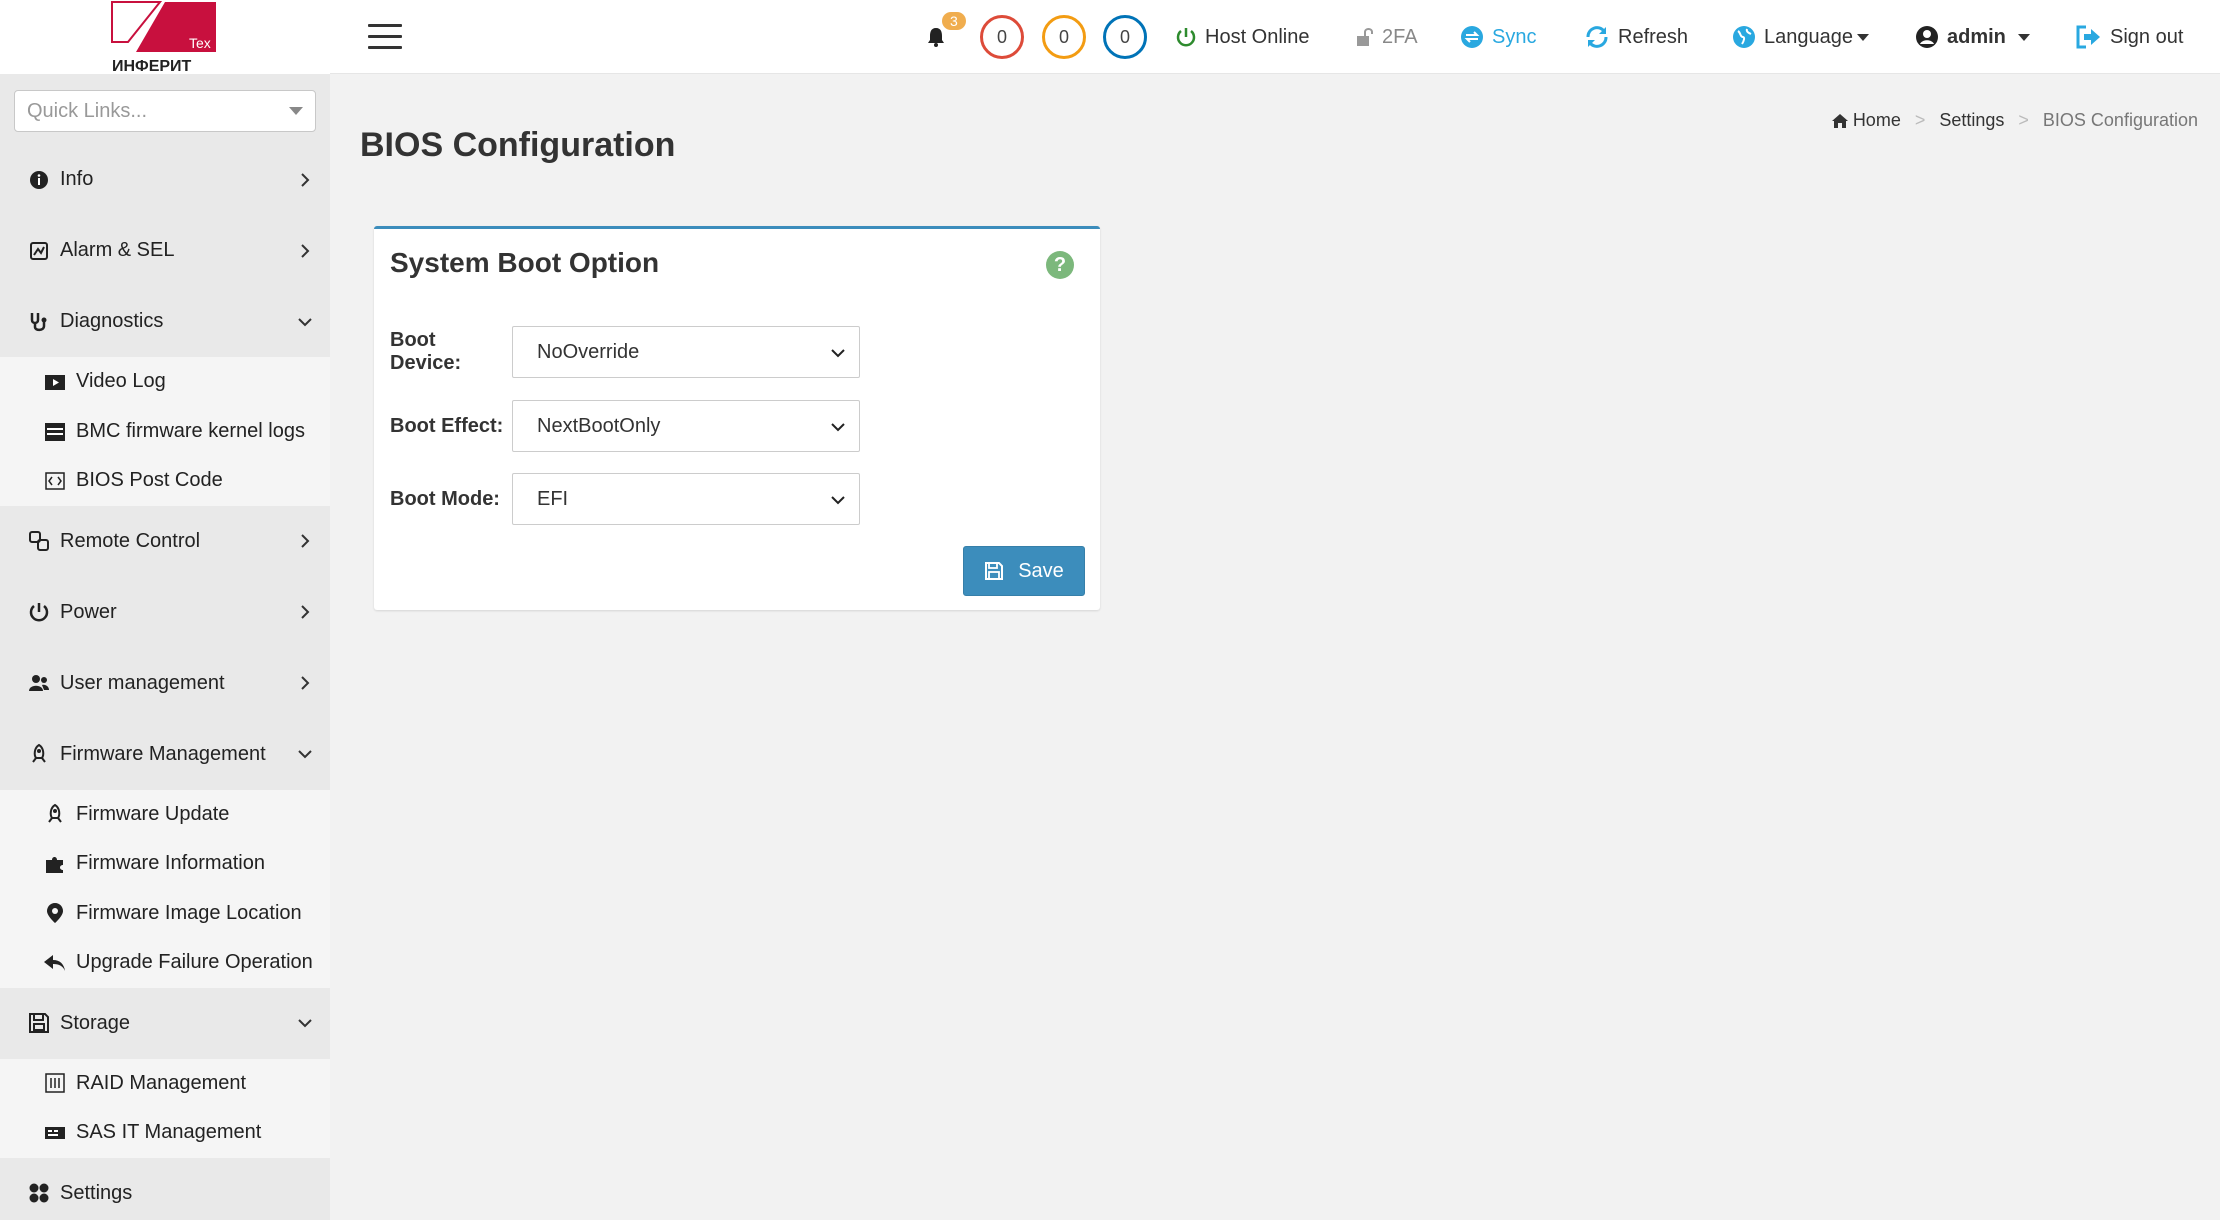 The width and height of the screenshot is (2220, 1220). What do you see at coordinates (1387, 37) in the screenshot?
I see `twofa-button: 2FA` at bounding box center [1387, 37].